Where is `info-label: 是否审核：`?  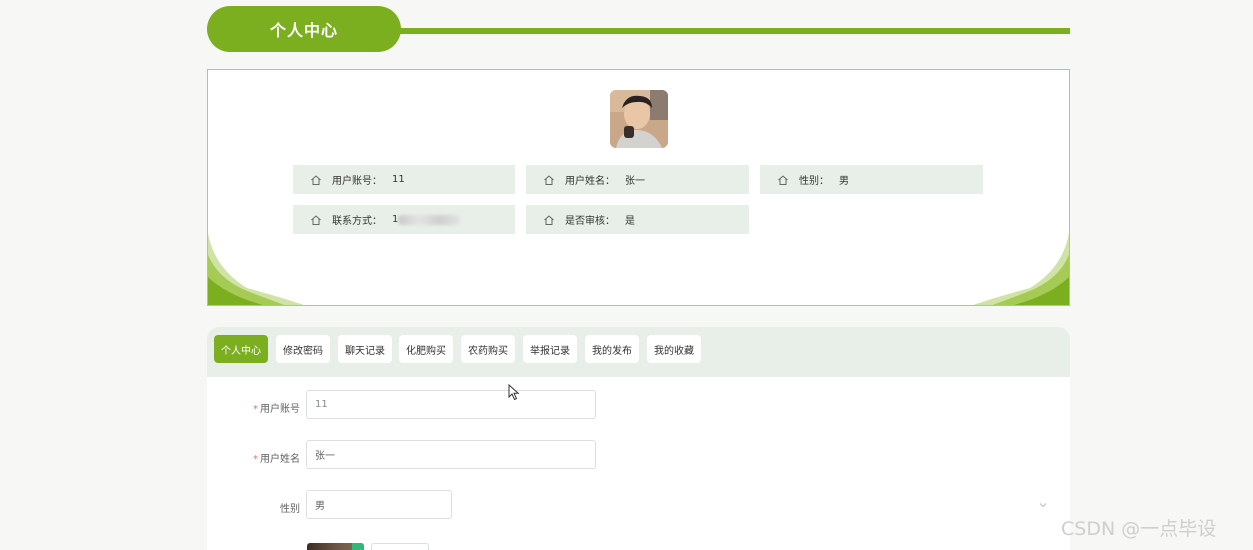
info-label: 是否审核： is located at coordinates (590, 221).